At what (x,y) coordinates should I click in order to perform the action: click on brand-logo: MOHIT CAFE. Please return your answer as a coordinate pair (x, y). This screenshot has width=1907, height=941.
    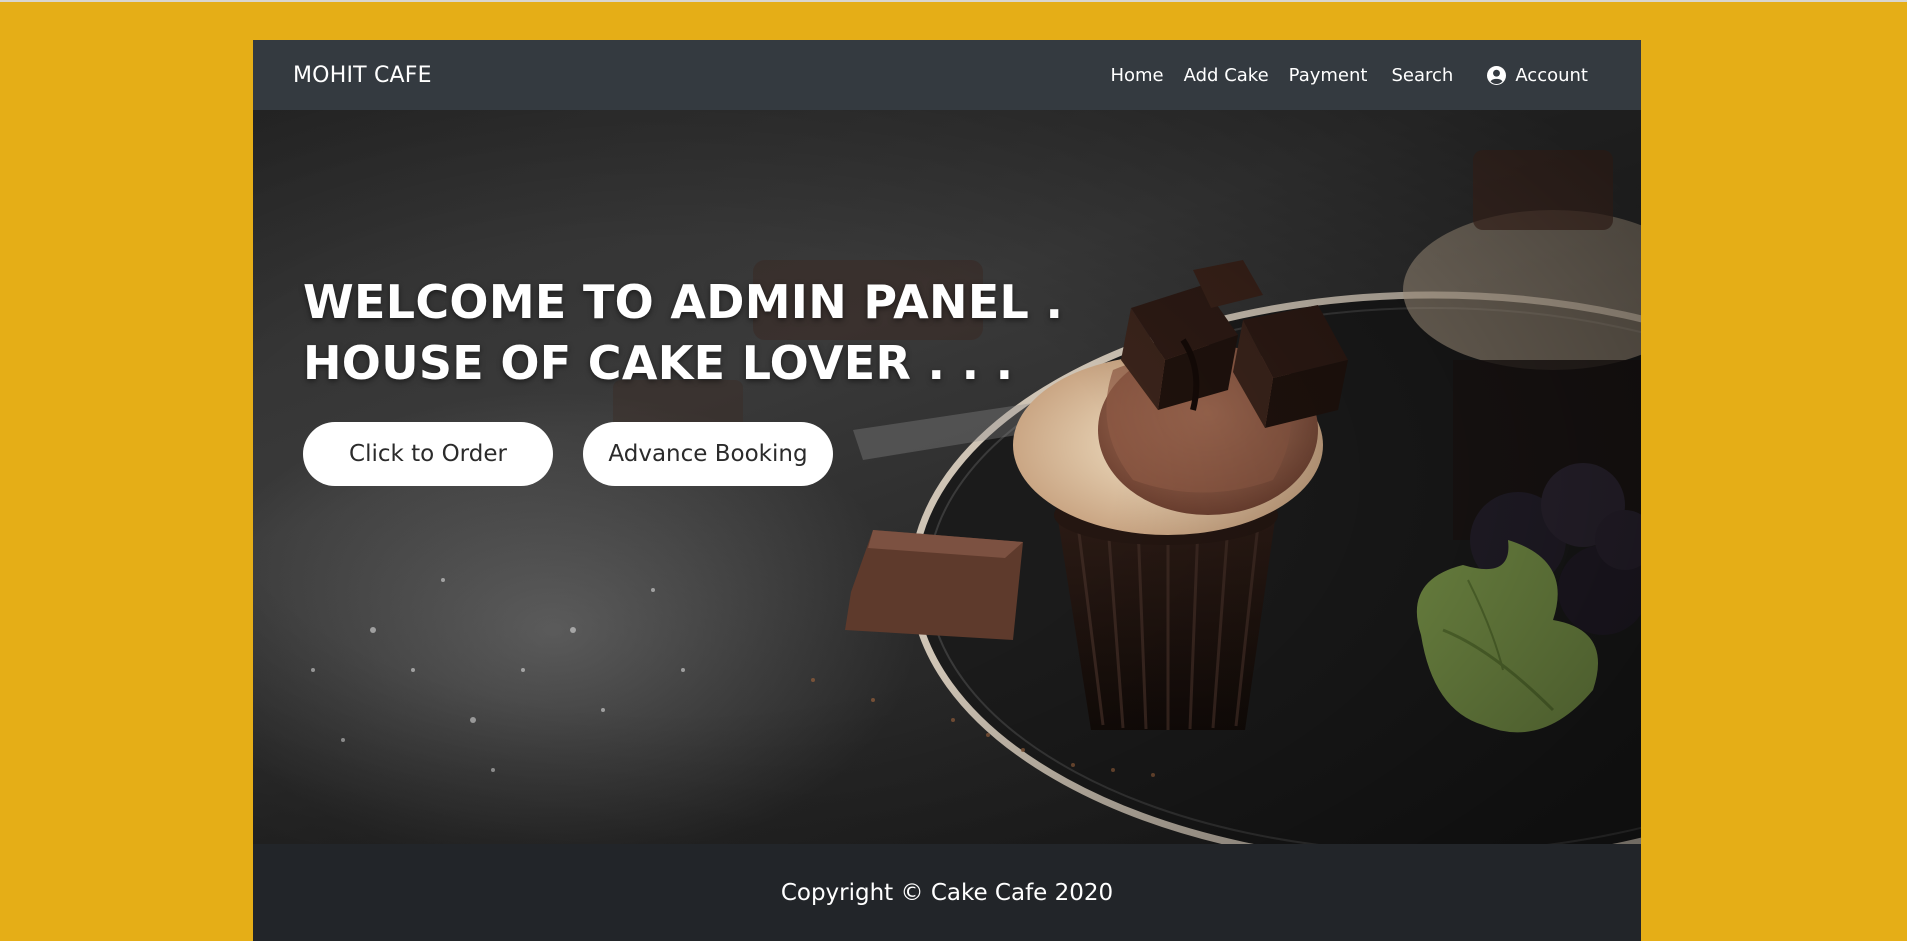
    Looking at the image, I should click on (362, 75).